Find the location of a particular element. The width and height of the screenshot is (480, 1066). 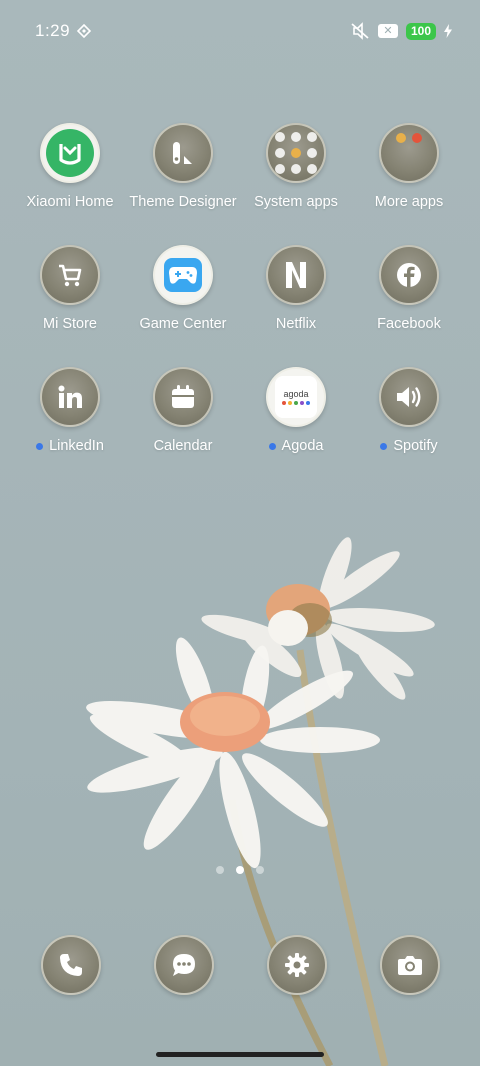

battery-indicator: 100 is located at coordinates (420, 31).